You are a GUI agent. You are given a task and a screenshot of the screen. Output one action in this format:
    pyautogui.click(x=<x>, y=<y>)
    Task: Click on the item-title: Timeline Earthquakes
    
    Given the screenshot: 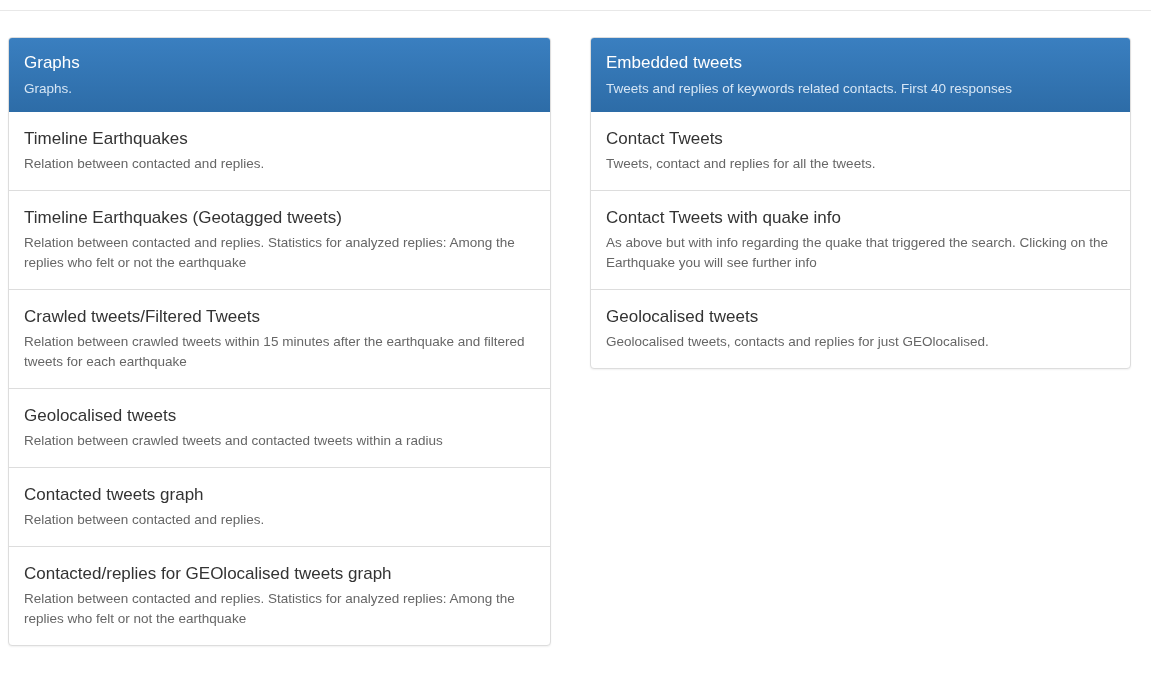 What is the action you would take?
    pyautogui.click(x=279, y=139)
    